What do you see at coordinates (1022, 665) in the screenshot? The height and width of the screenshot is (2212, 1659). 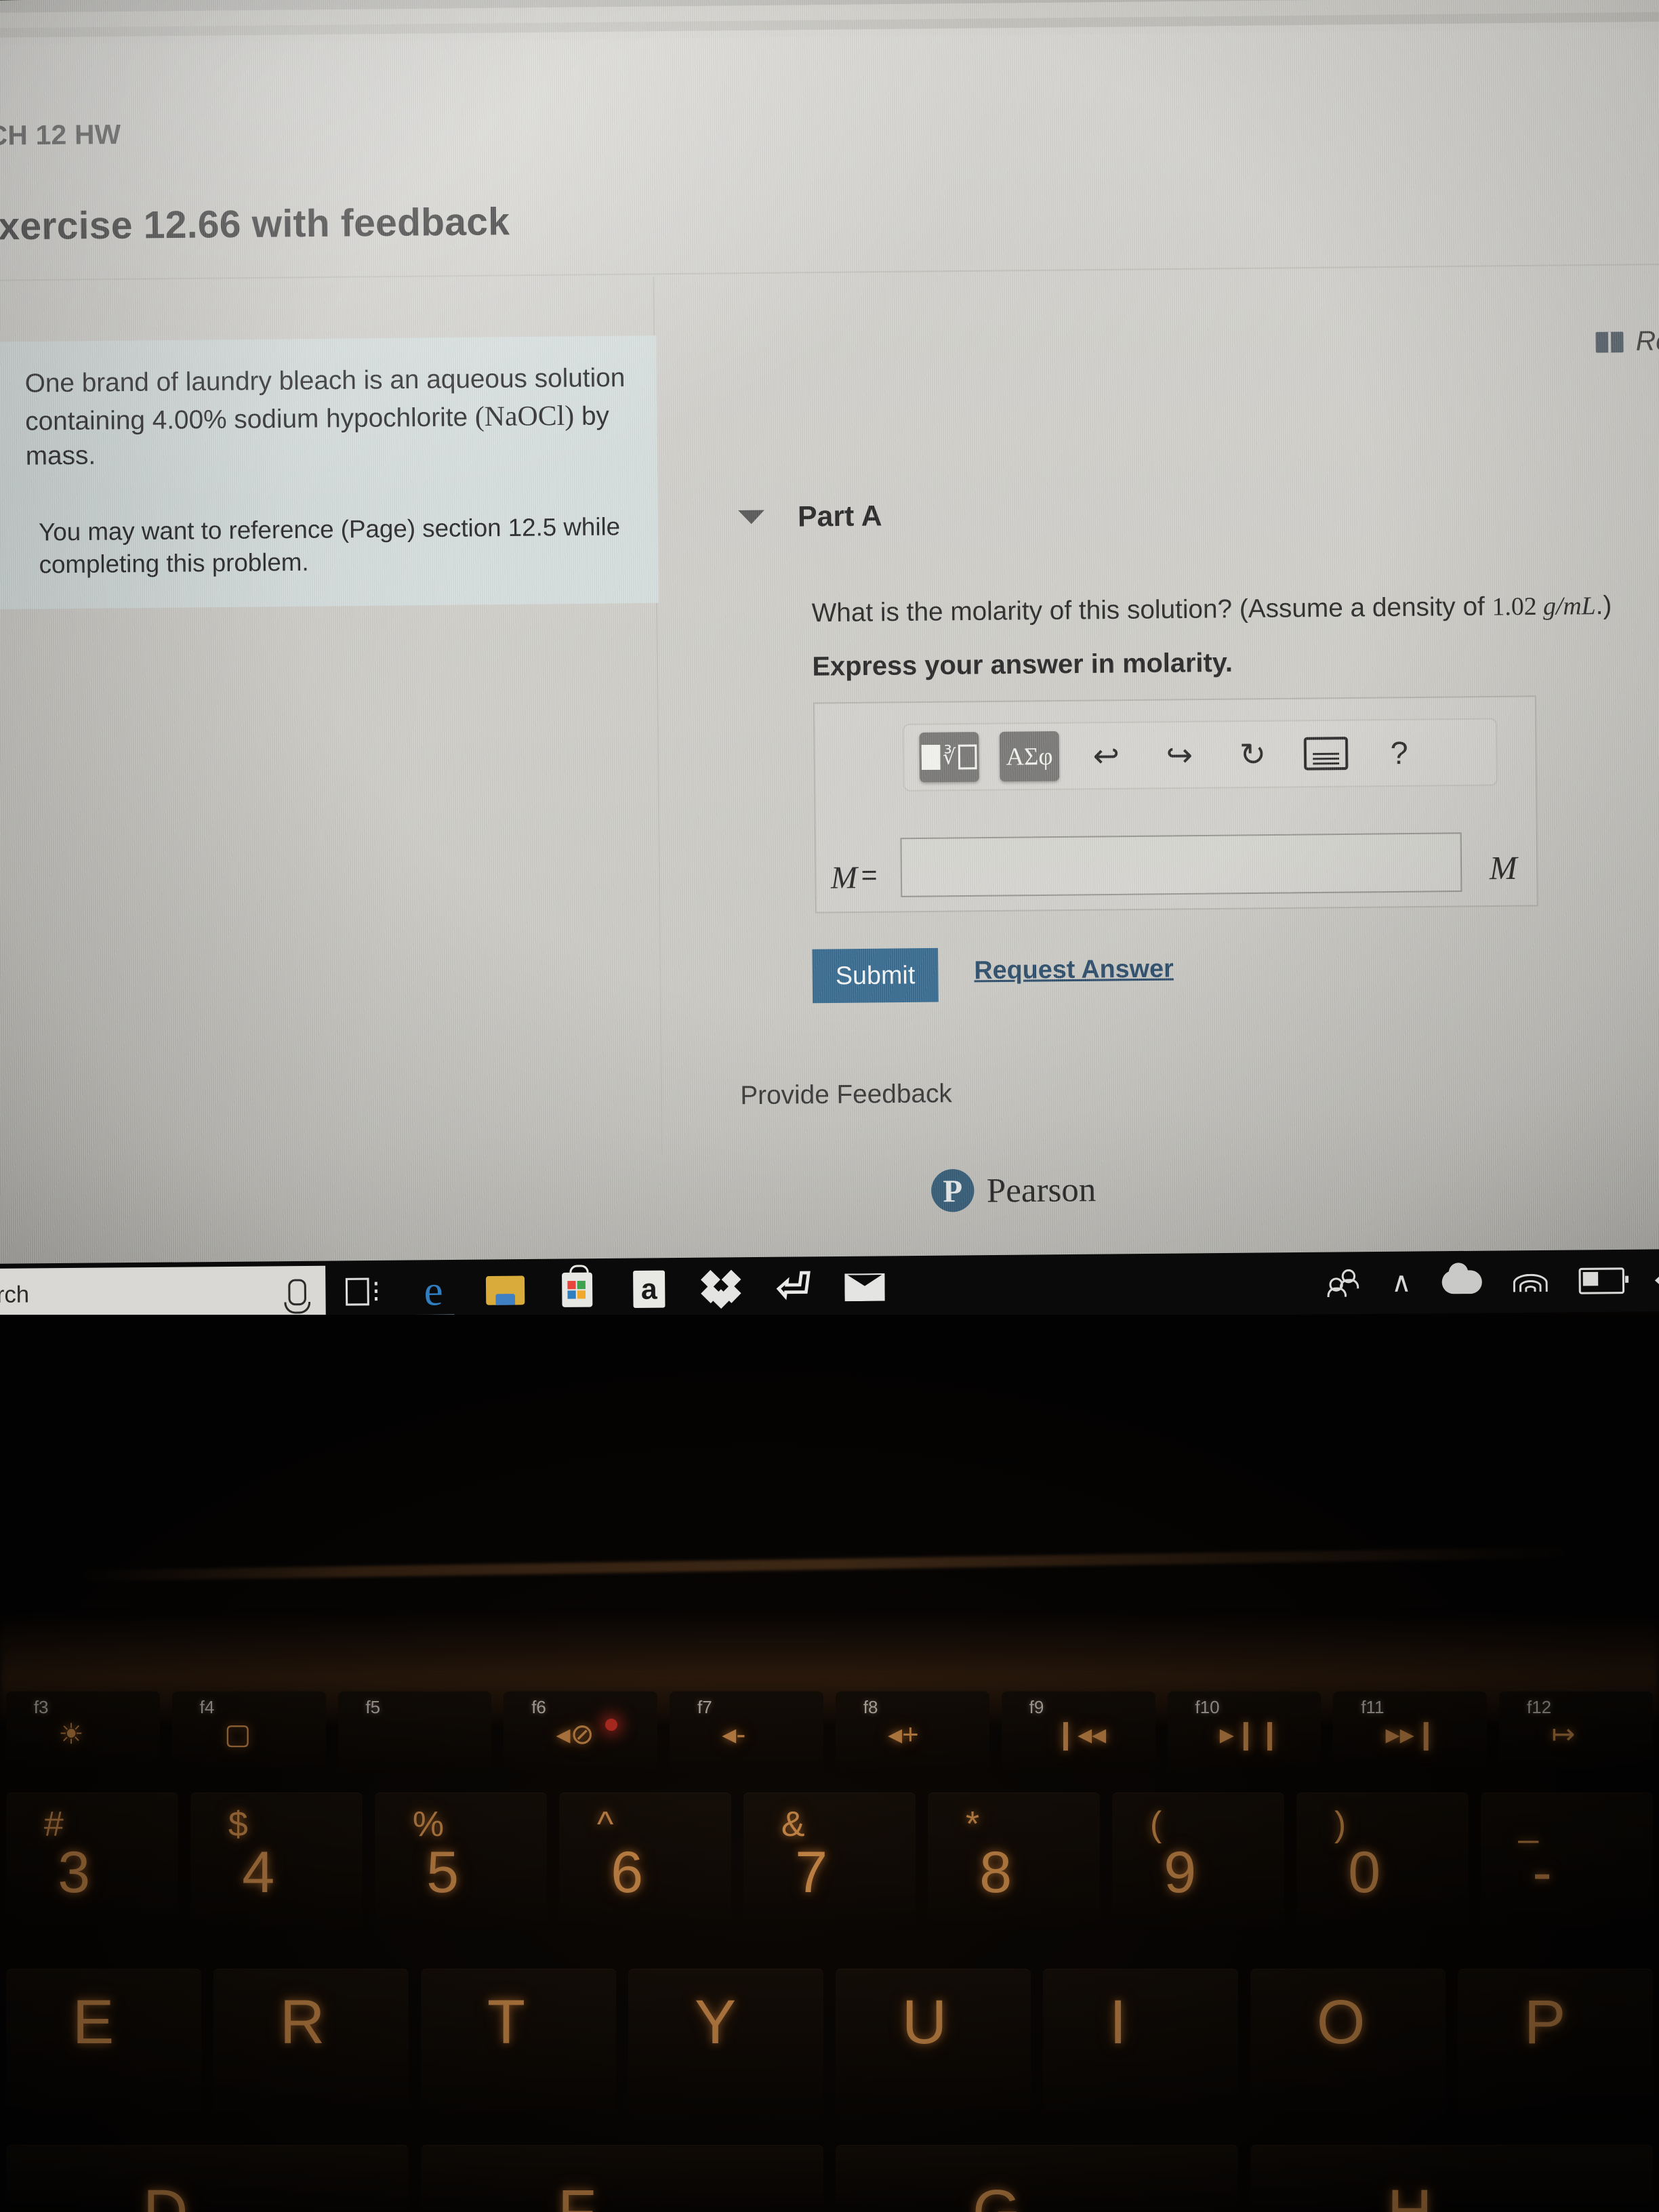 I see `answer-instruction: Express your answer in molarity.` at bounding box center [1022, 665].